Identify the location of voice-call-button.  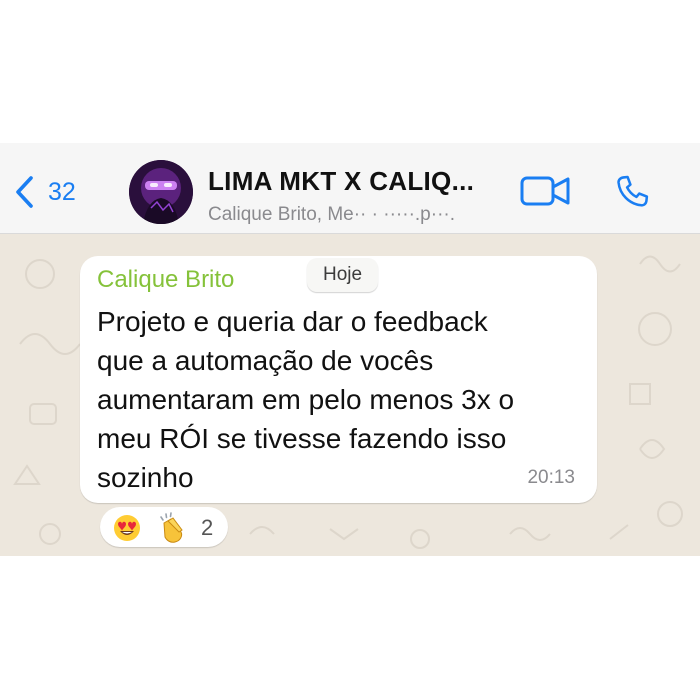
(632, 194).